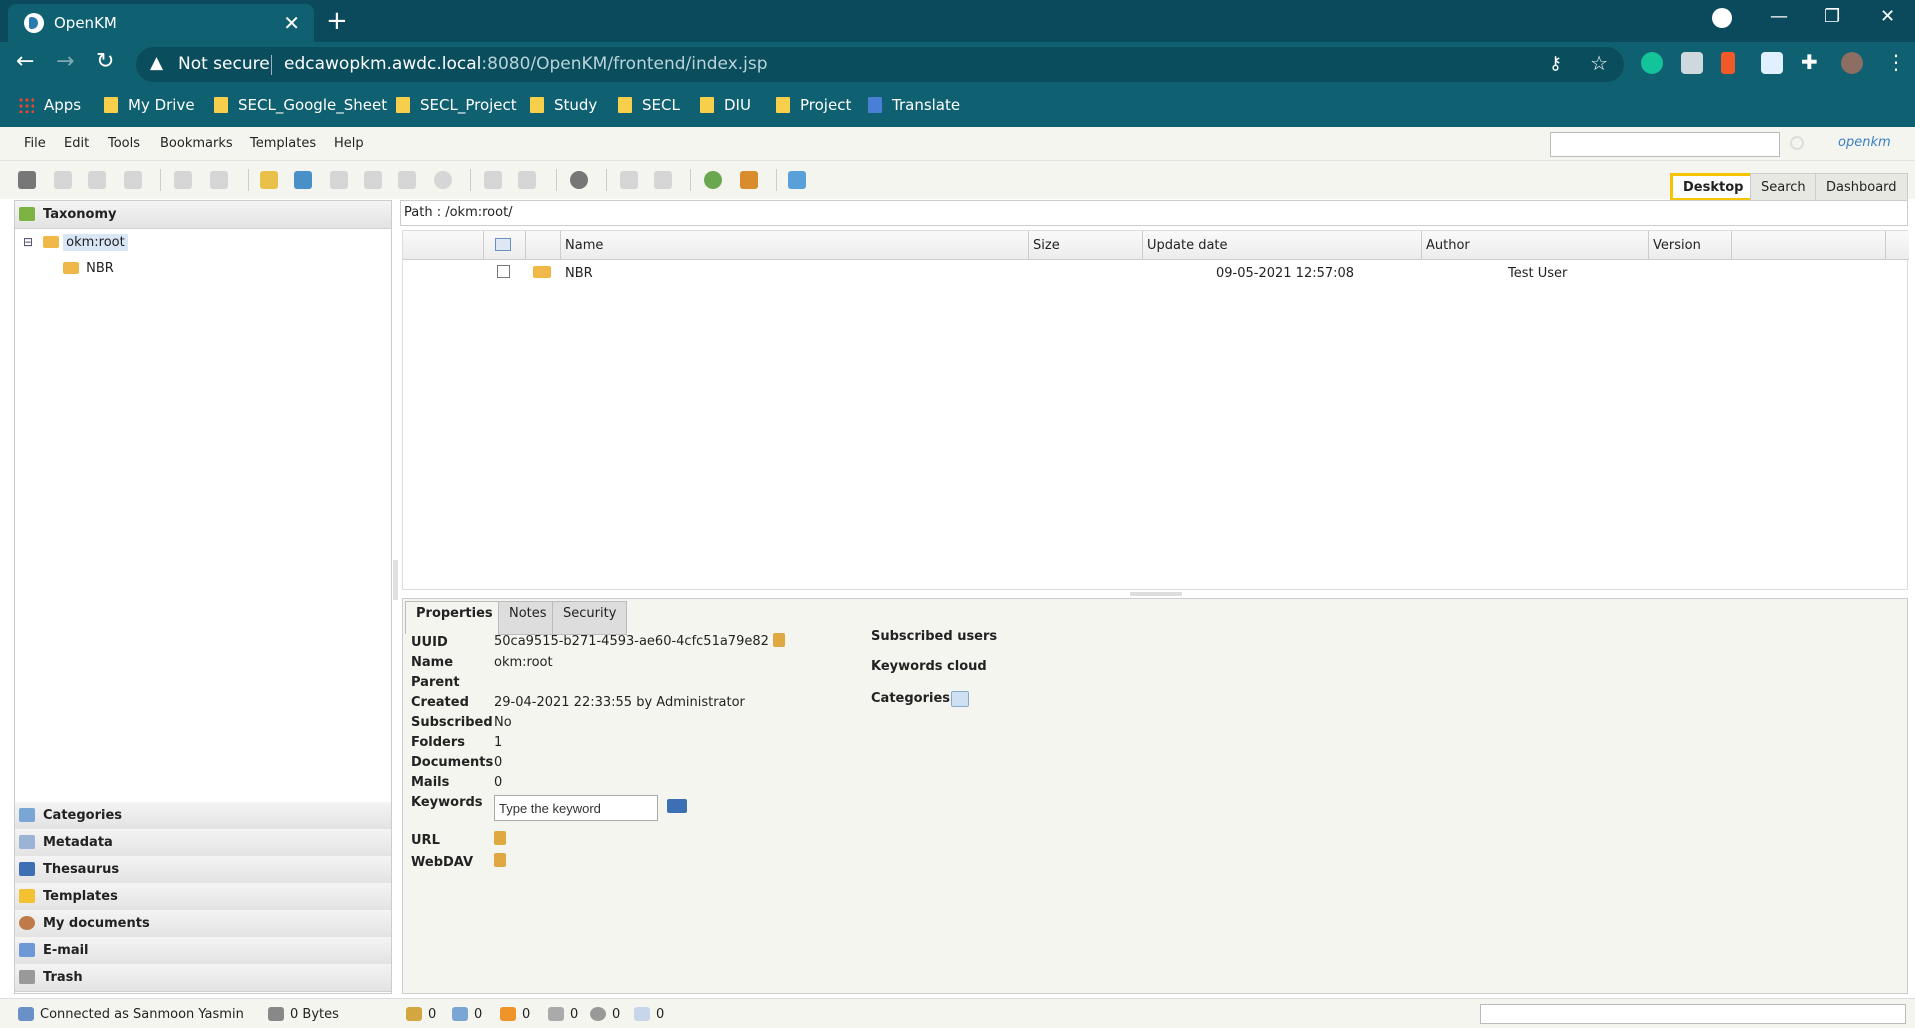 The height and width of the screenshot is (1028, 1915). I want to click on keyword-input, so click(576, 808).